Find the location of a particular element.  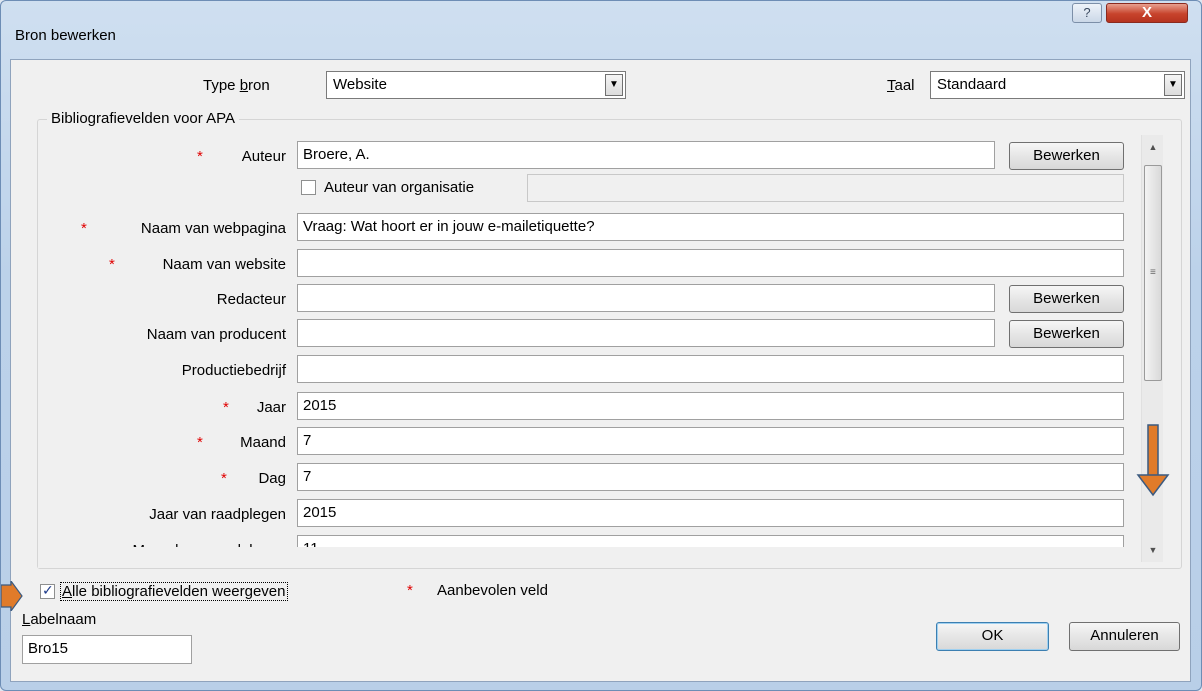

year-input: 2015 is located at coordinates (710, 406).